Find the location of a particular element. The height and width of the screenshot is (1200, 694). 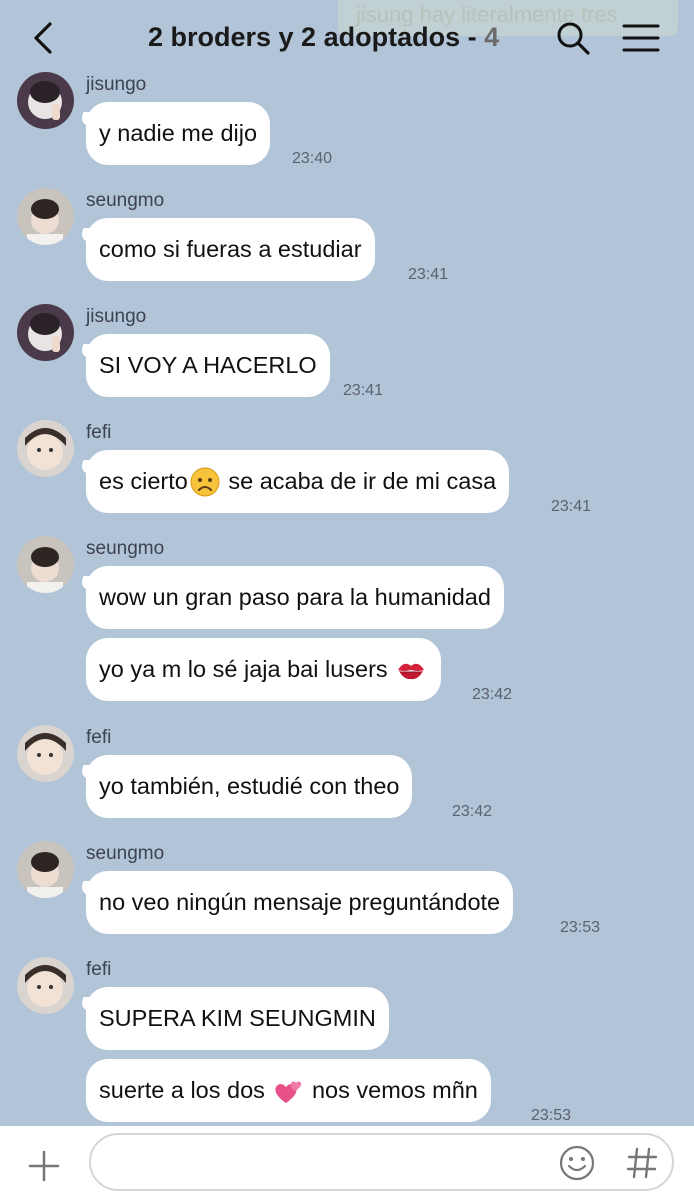

plus-icon is located at coordinates (44, 1166).